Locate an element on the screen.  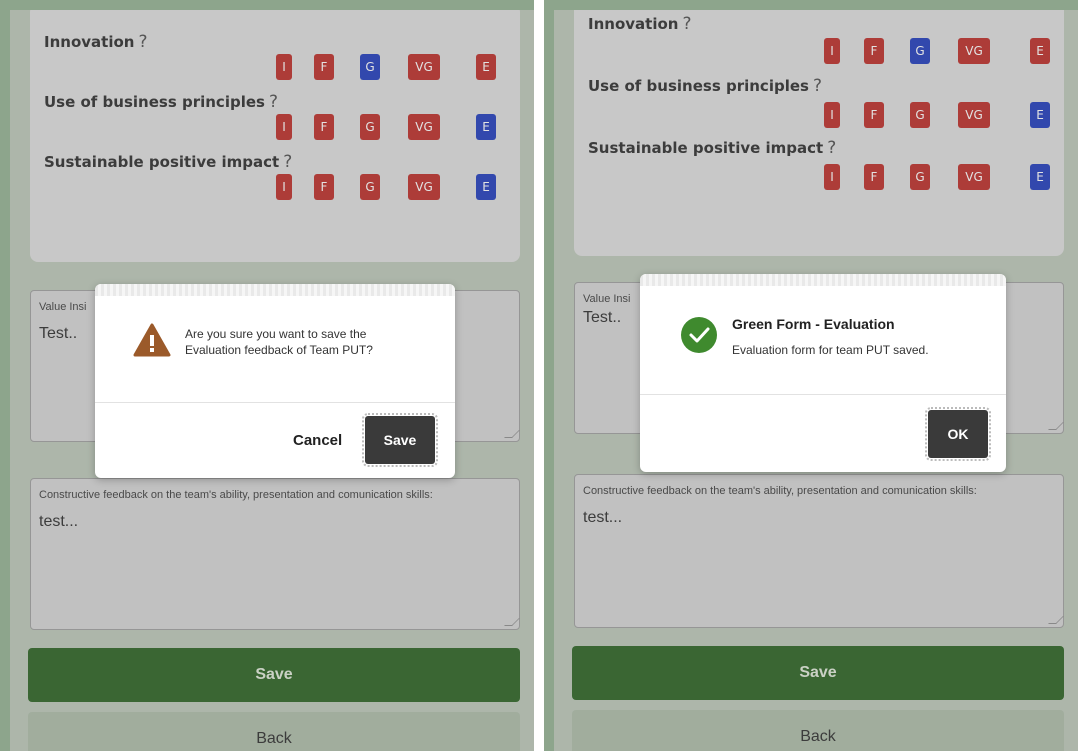
confirm-message-line: Evaluation feedback of Team PUT? is located at coordinates (279, 350).